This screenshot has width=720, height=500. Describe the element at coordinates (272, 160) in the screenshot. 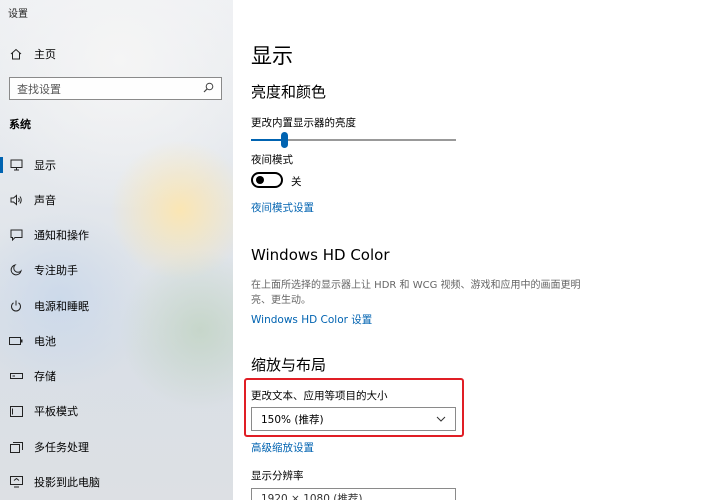

I see `night-light-label: 夜间模式` at that location.